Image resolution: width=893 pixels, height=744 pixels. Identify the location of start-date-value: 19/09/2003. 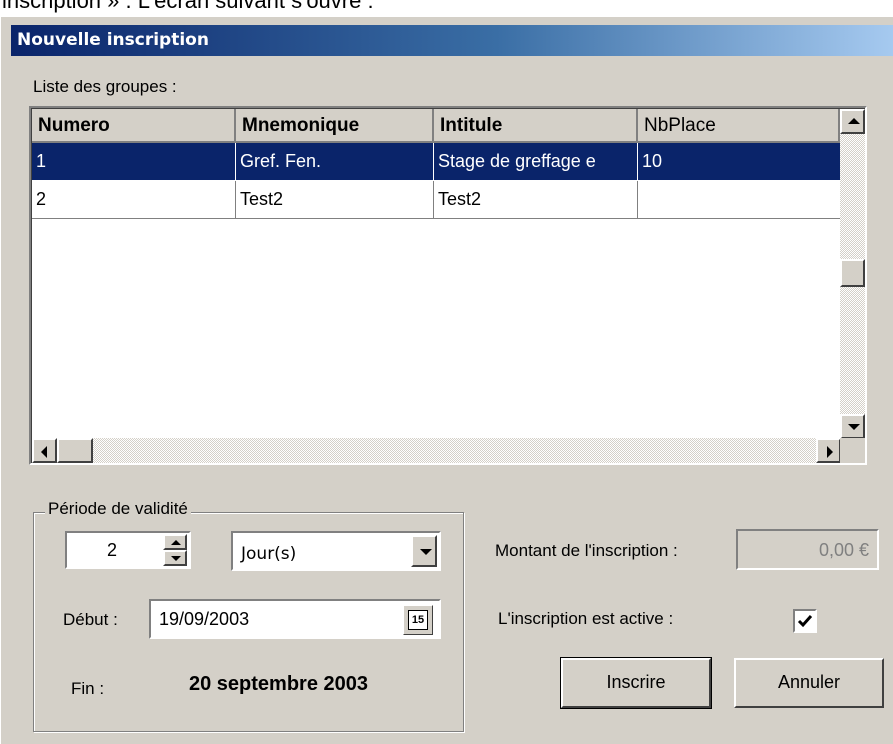
(204, 619).